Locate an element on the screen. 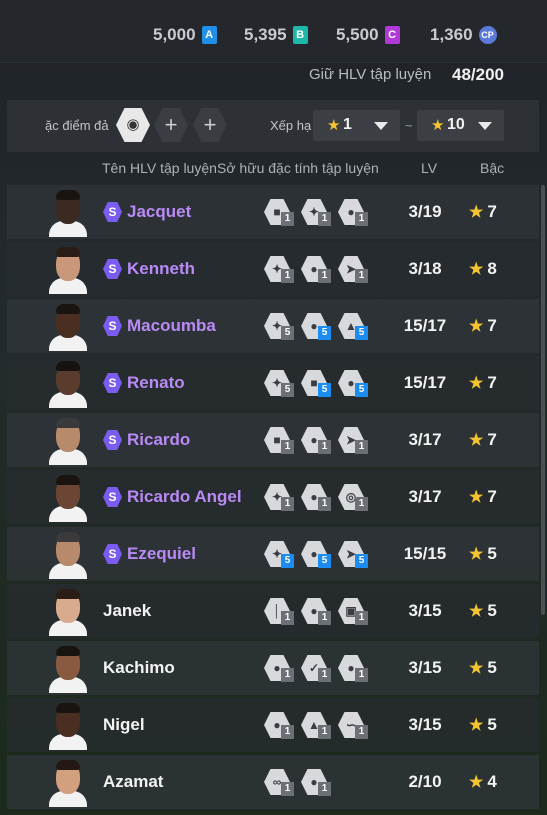  column-header-lv: LV is located at coordinates (429, 168).